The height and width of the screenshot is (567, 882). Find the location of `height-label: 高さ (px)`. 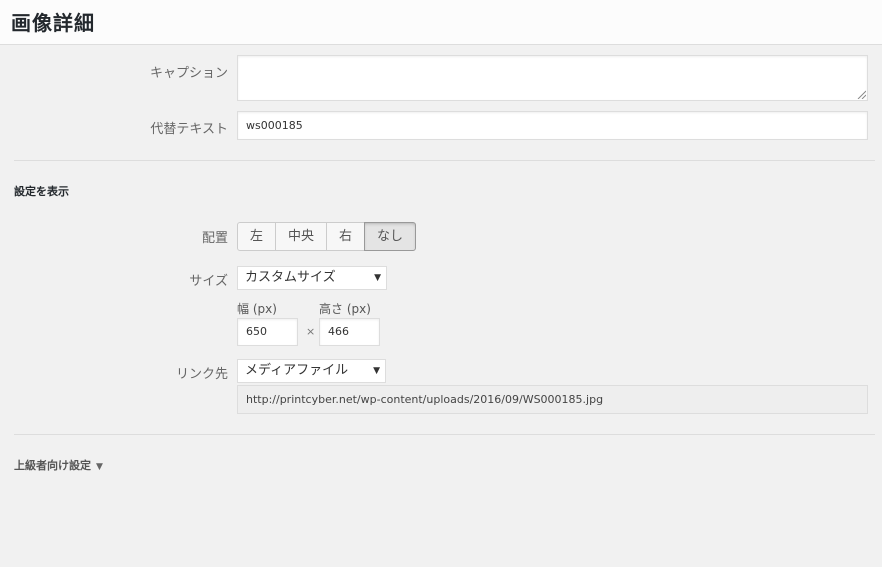

height-label: 高さ (px) is located at coordinates (345, 309).